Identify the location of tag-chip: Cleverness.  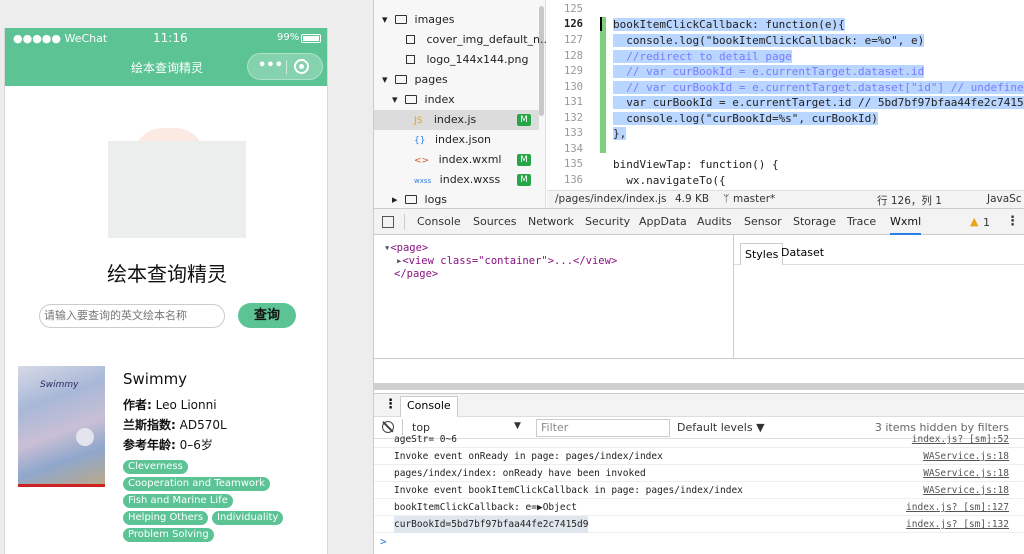
(155, 467).